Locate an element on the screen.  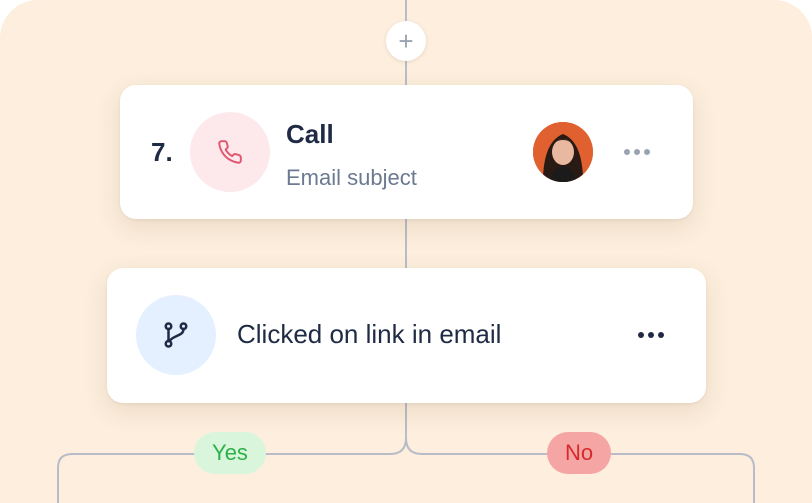
add-step-button: + is located at coordinates (406, 41).